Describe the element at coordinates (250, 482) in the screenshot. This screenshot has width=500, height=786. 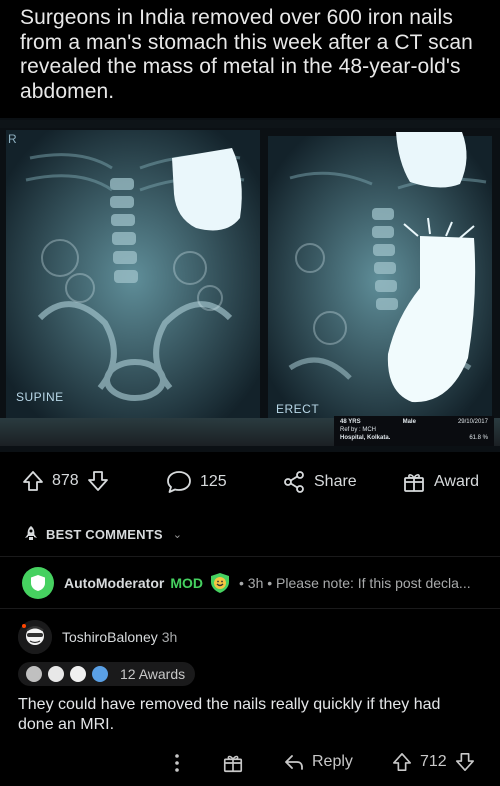
I see `post-action-bar: 878 125 Share Award` at that location.